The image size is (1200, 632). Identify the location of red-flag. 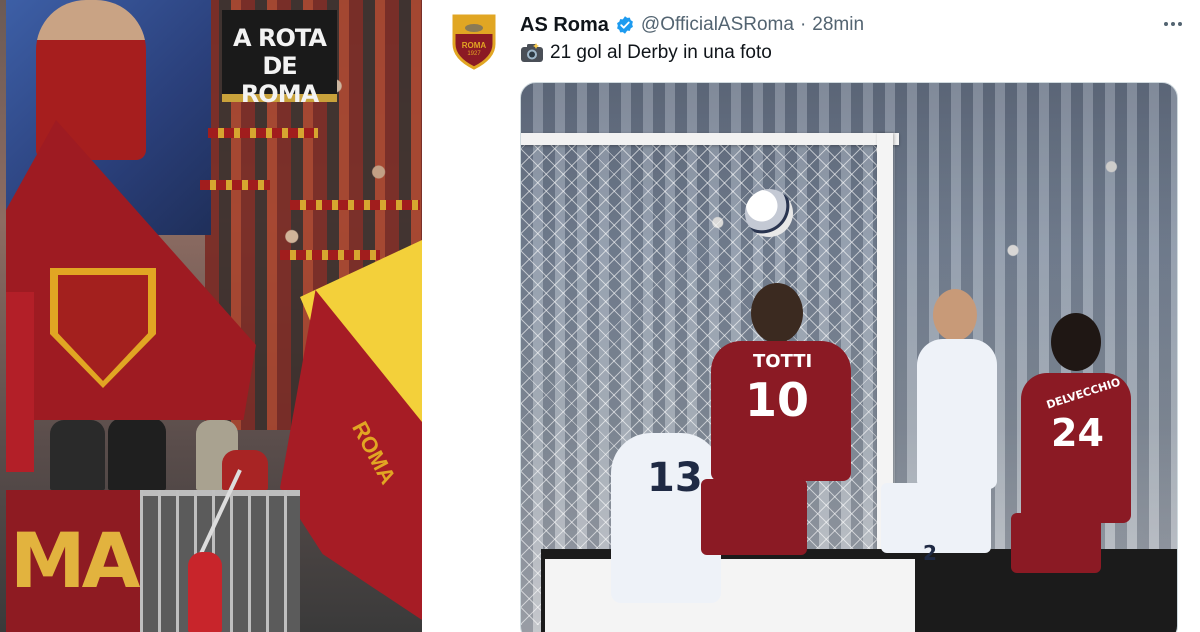
(20, 382).